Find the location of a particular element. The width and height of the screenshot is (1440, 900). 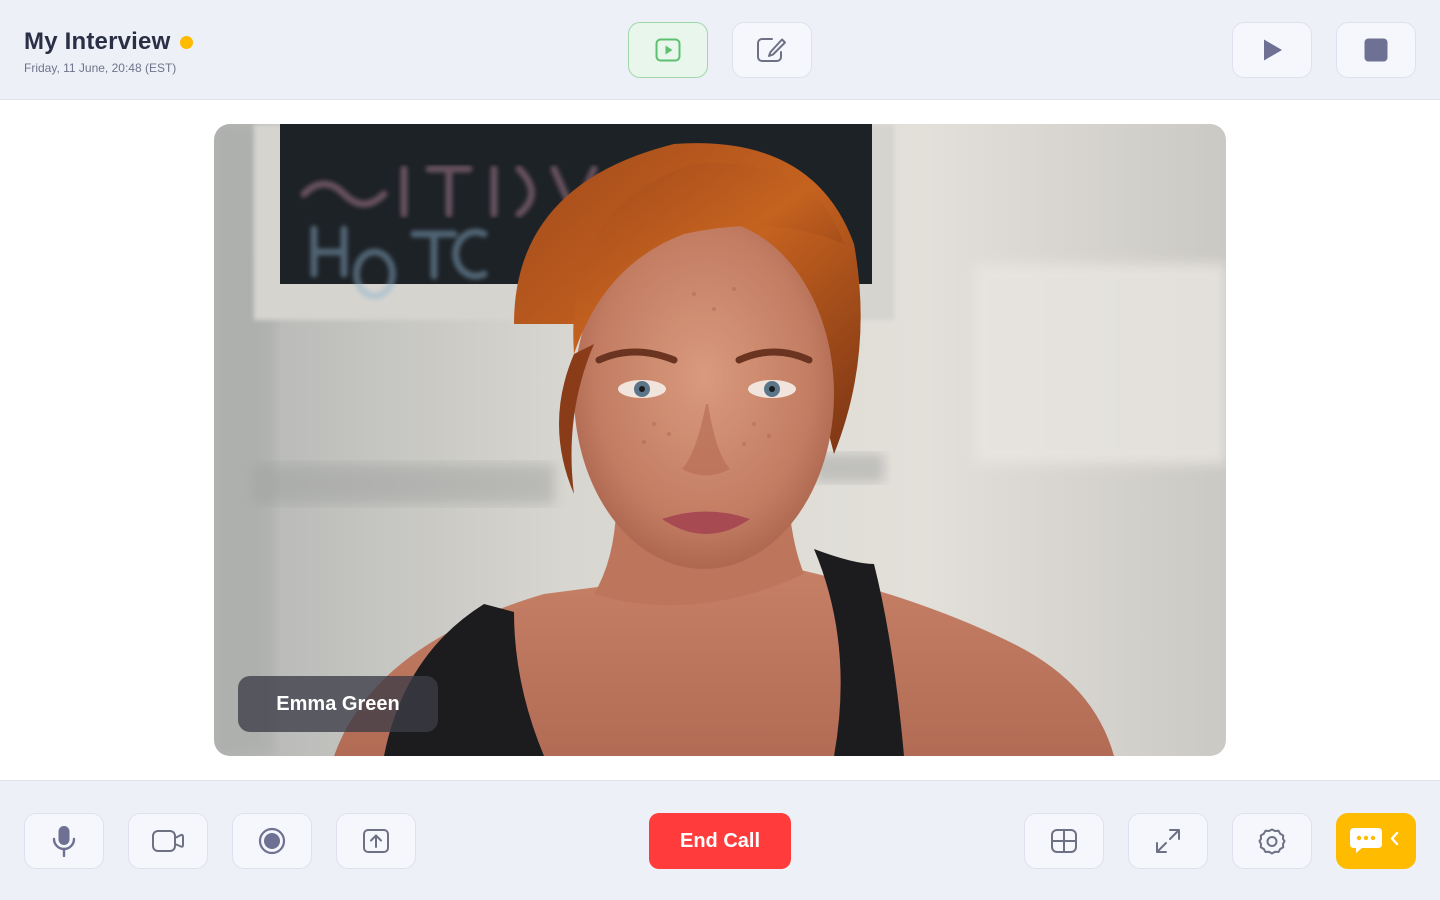

fullscreen-button is located at coordinates (1168, 841).